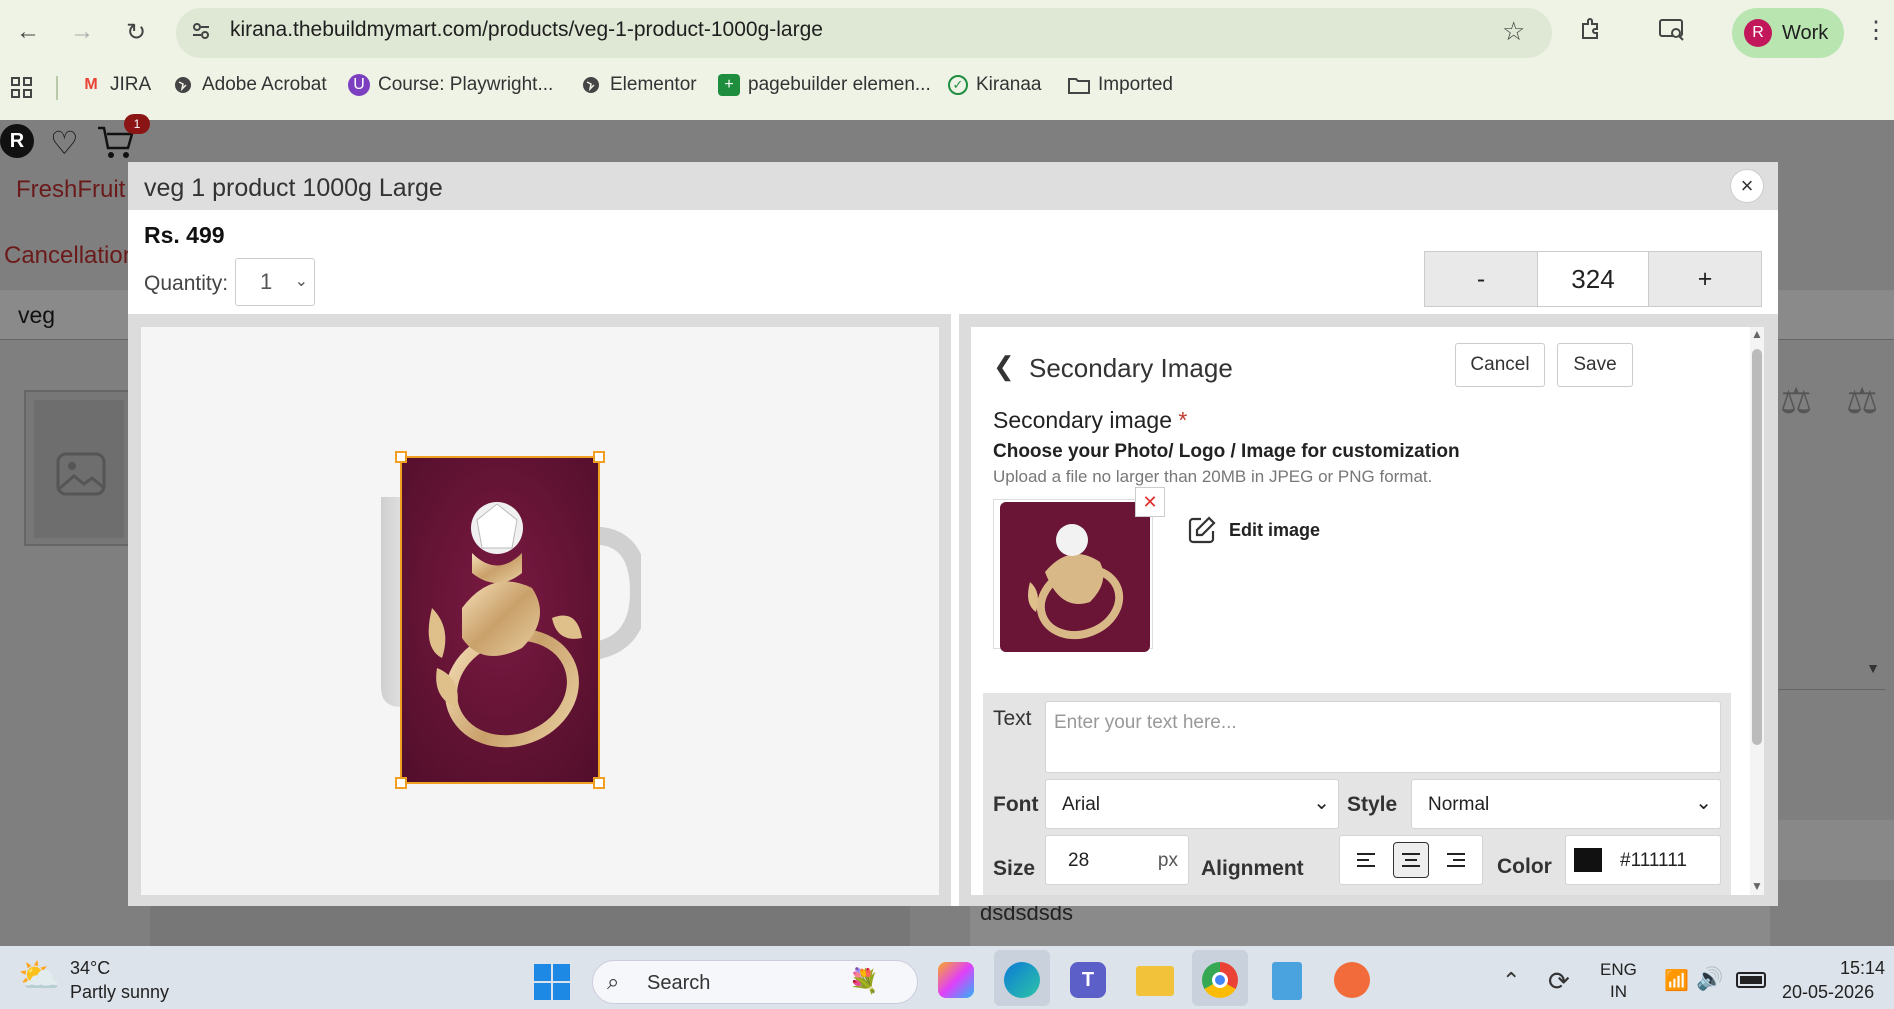 The width and height of the screenshot is (1894, 1009). I want to click on edit-image-button: Edit image, so click(1253, 530).